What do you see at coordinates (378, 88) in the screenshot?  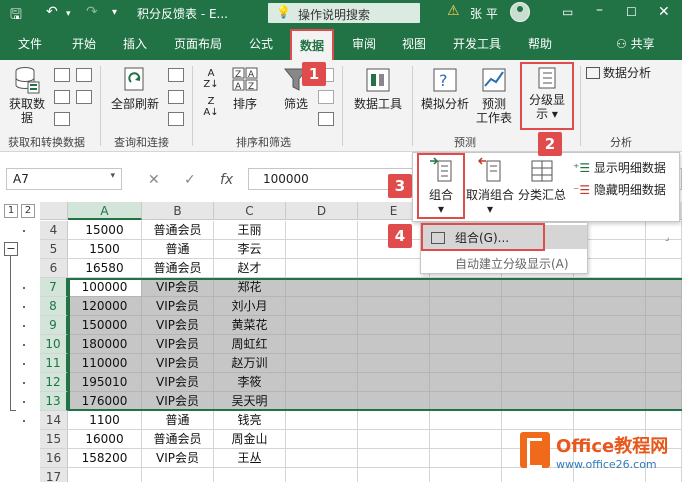 I see `data-tools-button: 数据工具` at bounding box center [378, 88].